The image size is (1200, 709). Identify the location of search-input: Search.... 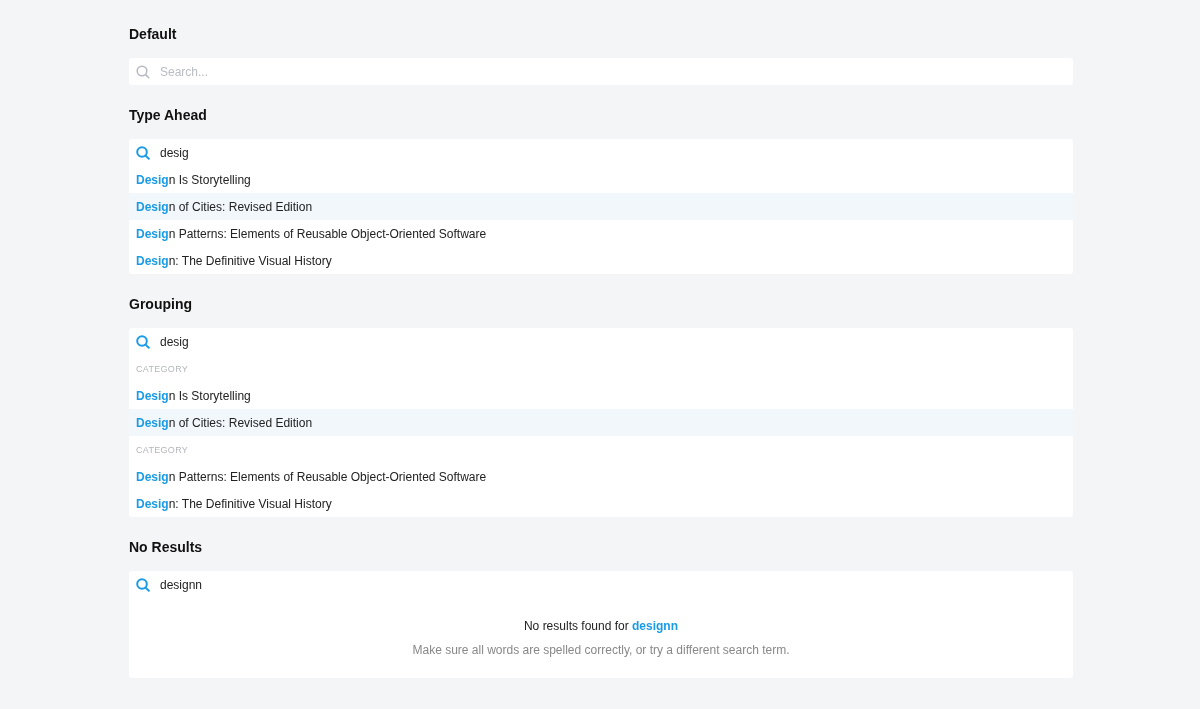
(613, 71).